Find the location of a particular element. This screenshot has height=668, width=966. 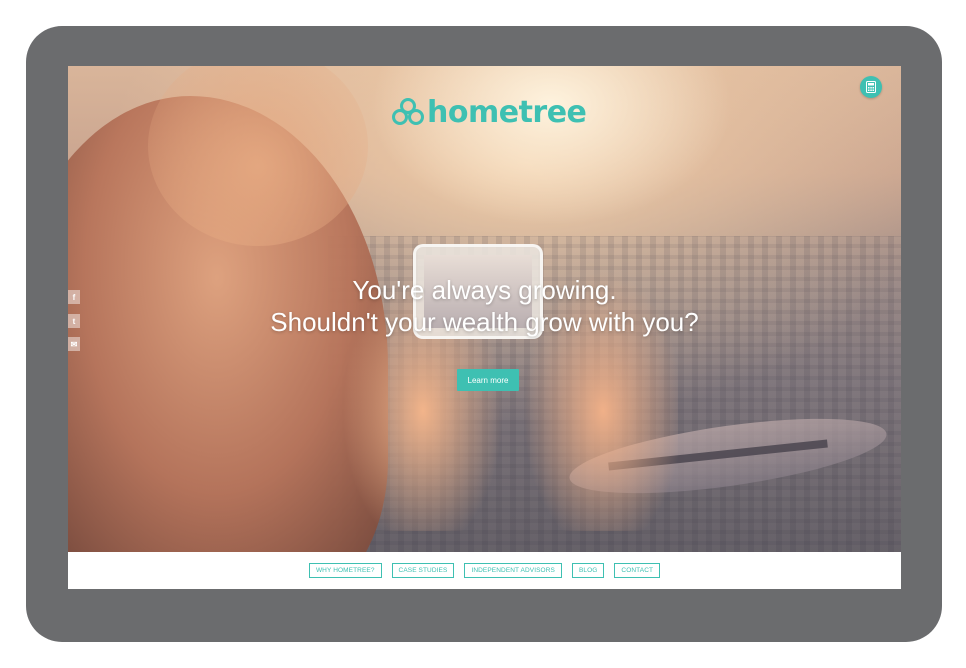

nav-why-hometree: WHY HOMETREE? is located at coordinates (345, 570).